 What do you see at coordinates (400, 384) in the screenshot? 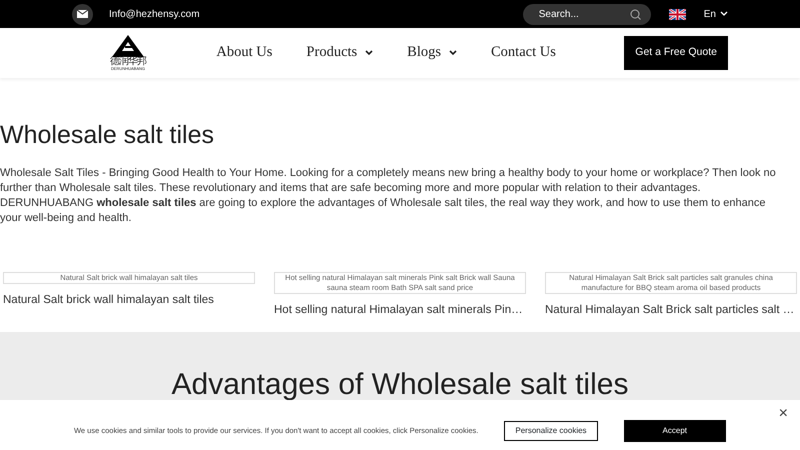
I see `section-heading: Advantages of Wholesale salt tiles` at bounding box center [400, 384].